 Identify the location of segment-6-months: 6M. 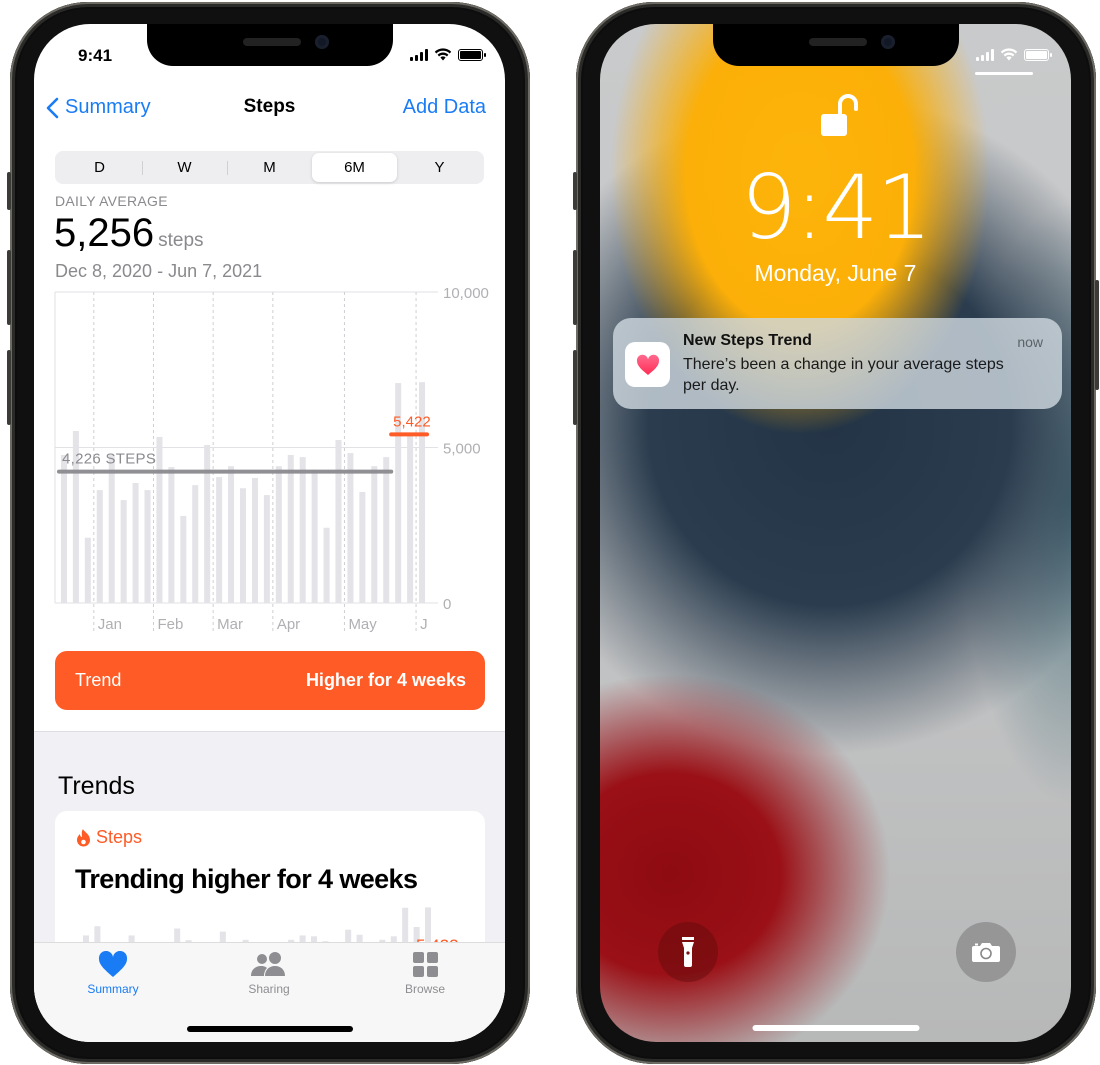
(354, 167).